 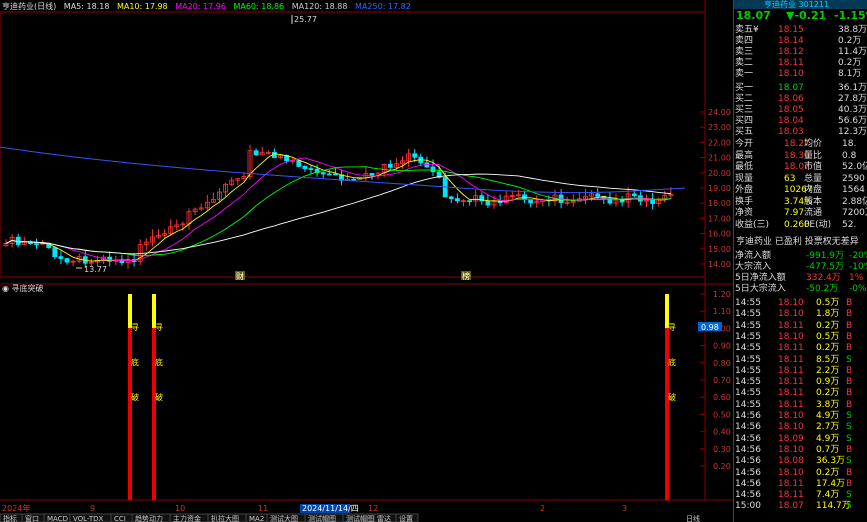 I want to click on price-tick-label: 22.00, so click(x=719, y=142).